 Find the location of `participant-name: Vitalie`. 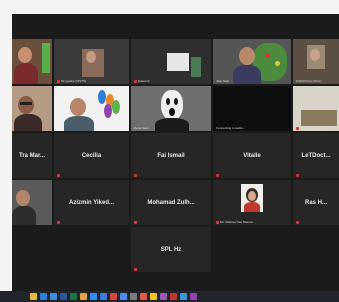

participant-name: Vitalie is located at coordinates (252, 155).